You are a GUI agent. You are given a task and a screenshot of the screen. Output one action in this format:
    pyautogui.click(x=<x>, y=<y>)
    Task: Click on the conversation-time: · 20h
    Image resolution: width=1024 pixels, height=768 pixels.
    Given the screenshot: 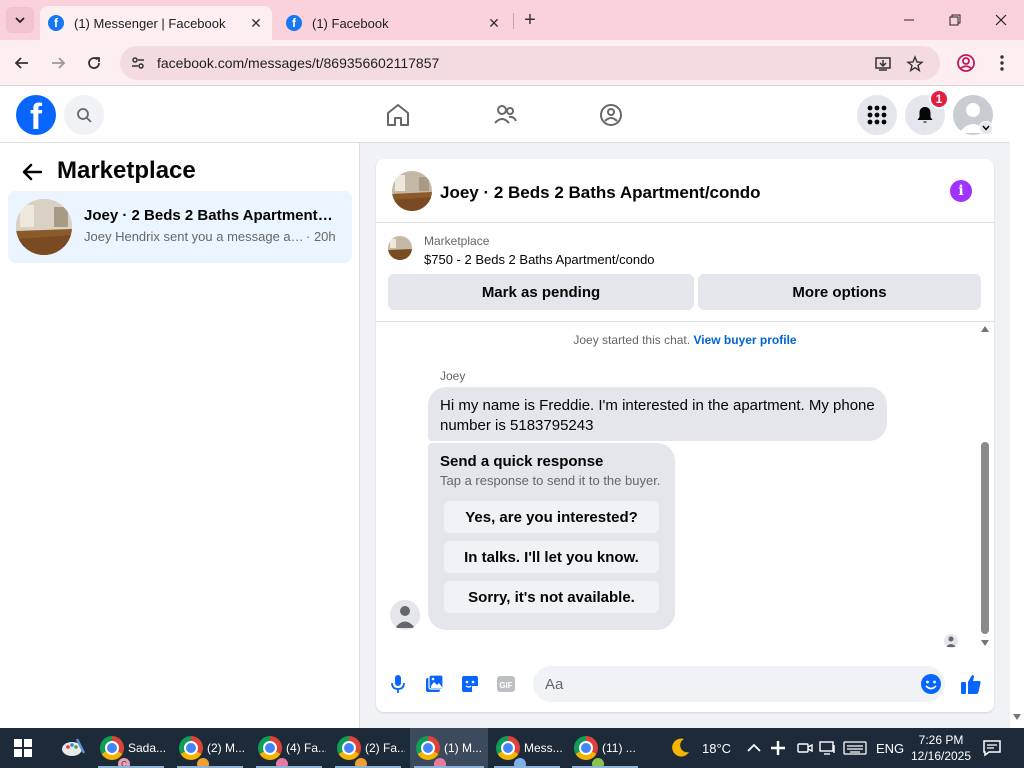 What is the action you would take?
    pyautogui.click(x=321, y=236)
    